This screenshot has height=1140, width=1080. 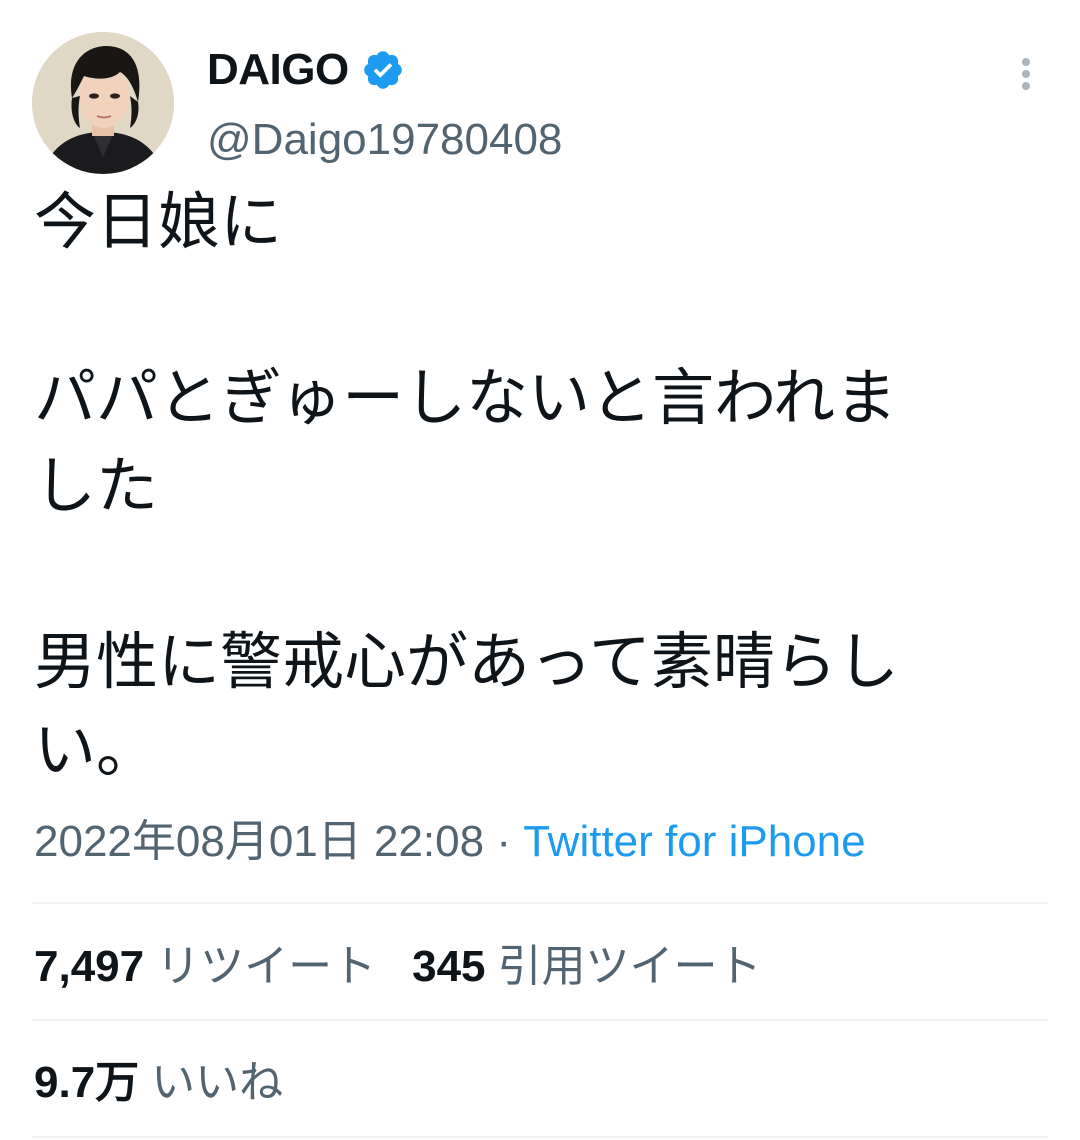 What do you see at coordinates (629, 966) in the screenshot?
I see `quotes-label: 引用ツイート` at bounding box center [629, 966].